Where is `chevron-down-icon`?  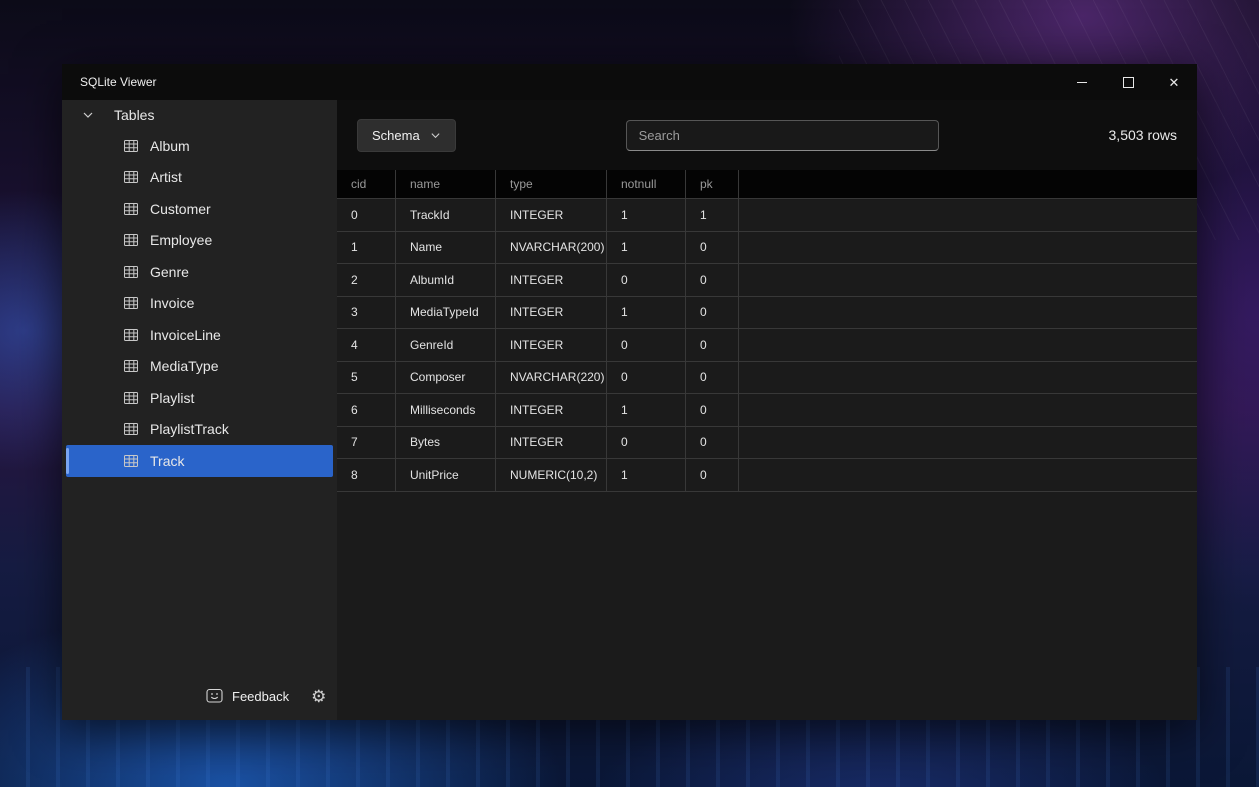
chevron-down-icon is located at coordinates (88, 115).